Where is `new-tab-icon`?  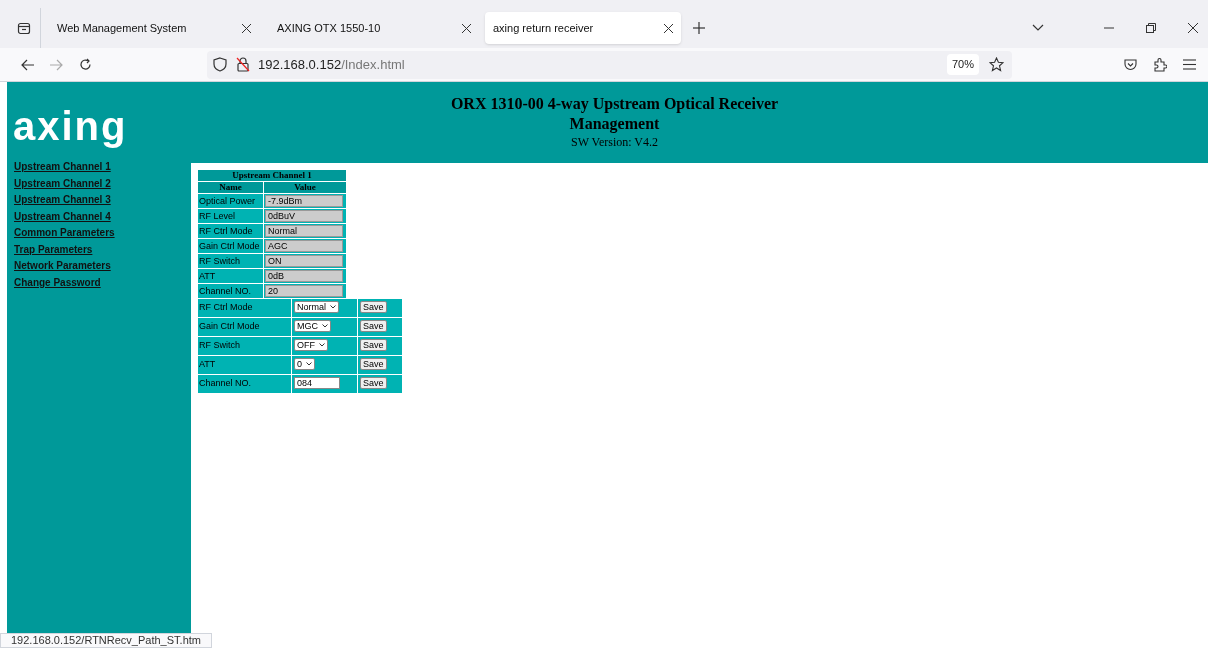
new-tab-icon is located at coordinates (699, 28).